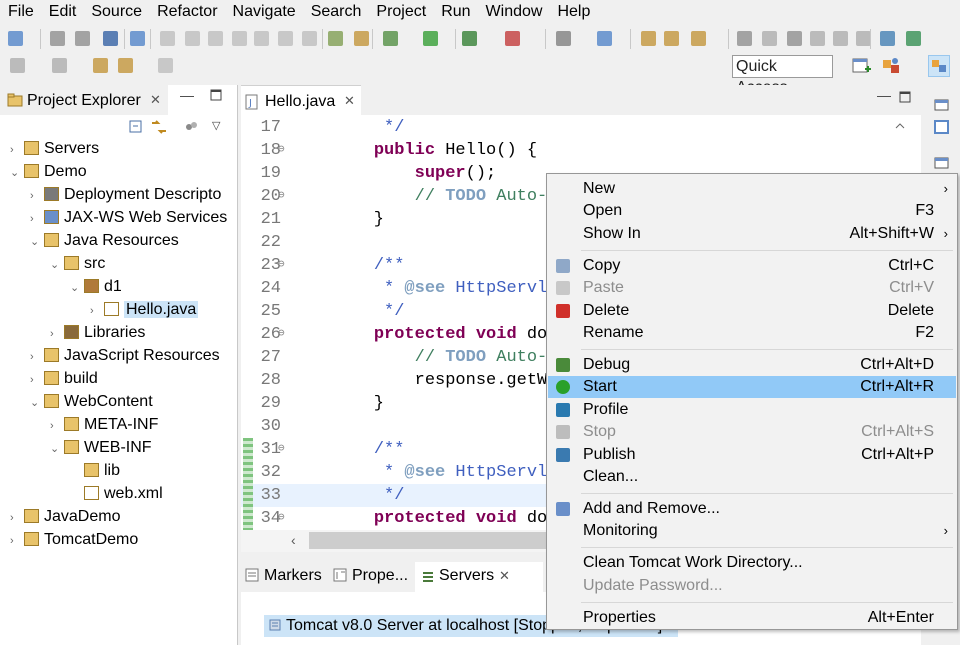  Describe the element at coordinates (104, 241) in the screenshot. I see `tree-item: ⌄ Java Resources` at that location.